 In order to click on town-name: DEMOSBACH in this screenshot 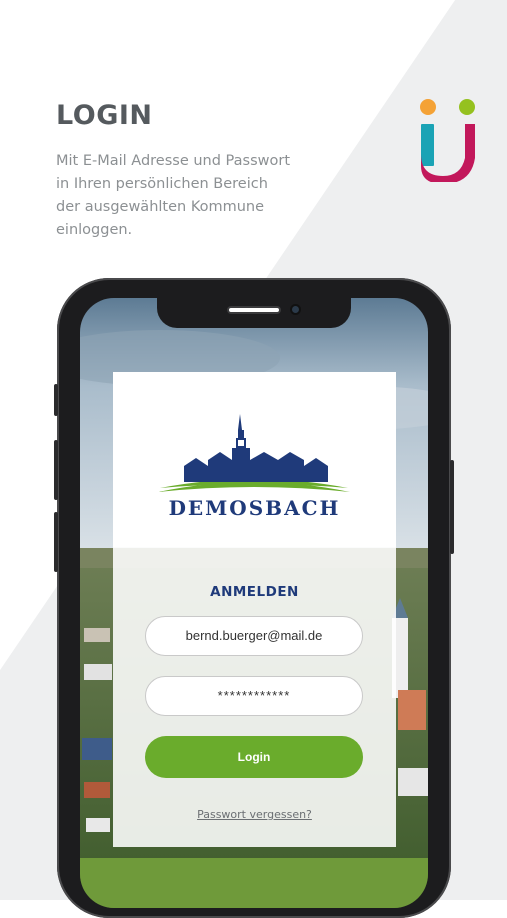, I will do `click(254, 508)`.